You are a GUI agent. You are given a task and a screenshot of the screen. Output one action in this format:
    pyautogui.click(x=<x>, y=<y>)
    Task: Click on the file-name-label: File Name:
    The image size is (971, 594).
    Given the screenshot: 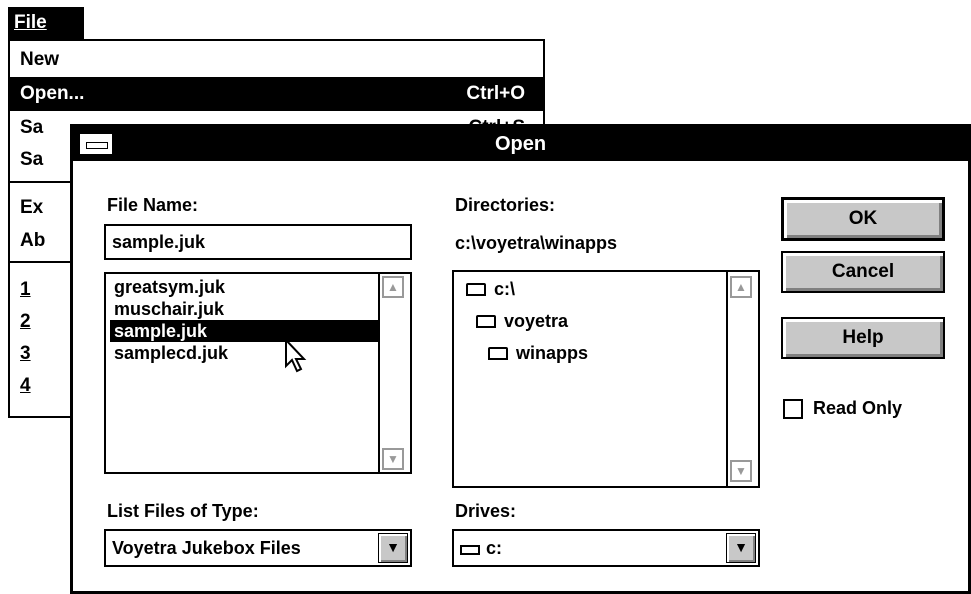 What is the action you would take?
    pyautogui.click(x=153, y=205)
    